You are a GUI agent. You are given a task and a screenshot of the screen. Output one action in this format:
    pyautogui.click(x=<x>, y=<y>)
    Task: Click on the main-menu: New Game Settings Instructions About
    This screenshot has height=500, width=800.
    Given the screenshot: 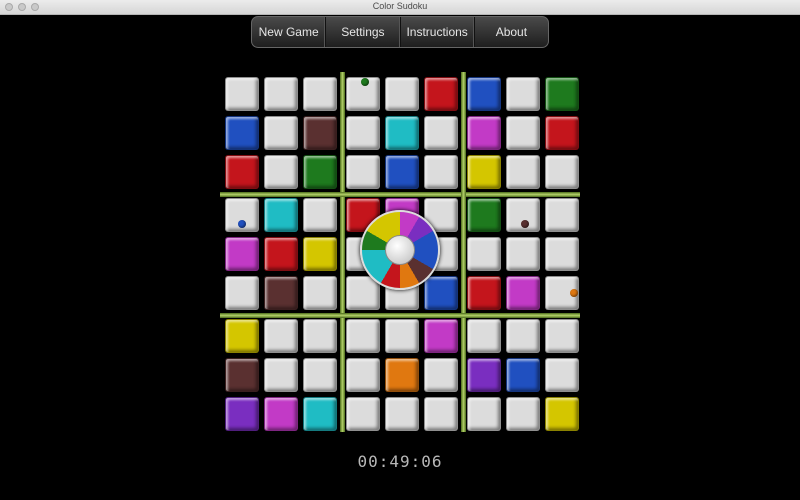 What is the action you would take?
    pyautogui.click(x=400, y=32)
    